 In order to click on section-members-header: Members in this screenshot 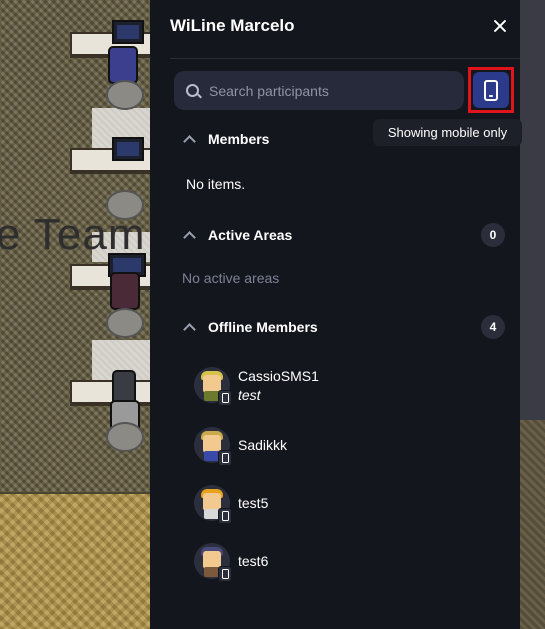, I will do `click(226, 139)`.